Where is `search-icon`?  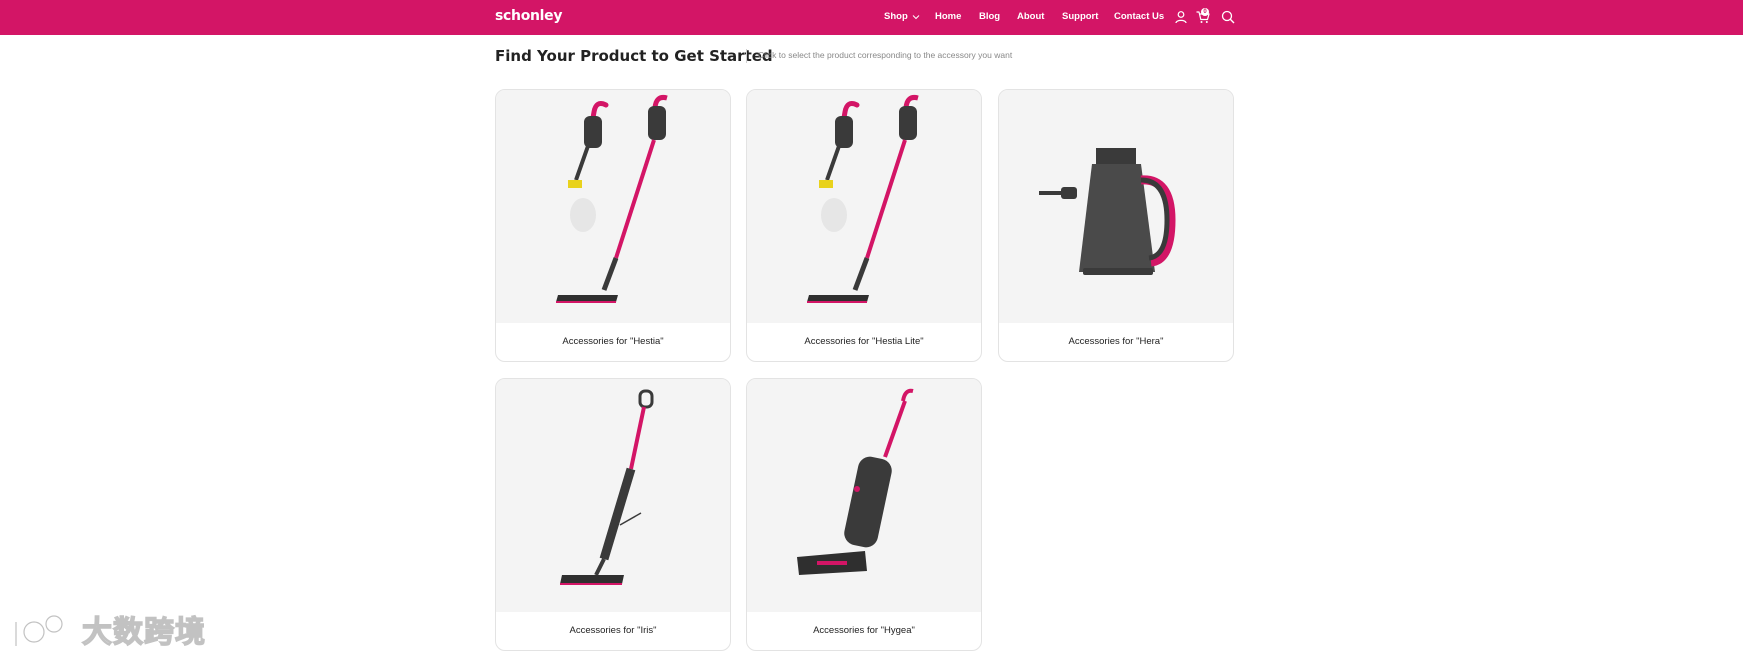
search-icon is located at coordinates (1228, 17).